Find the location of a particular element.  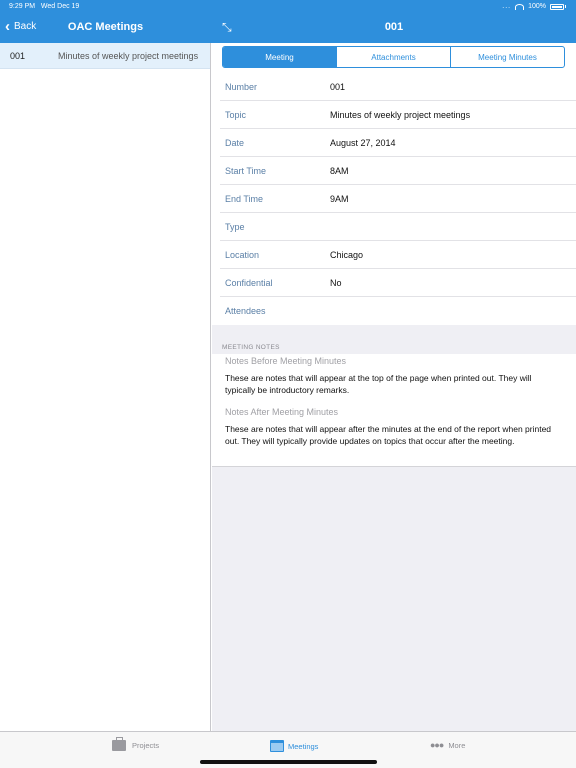

field-end-time: End Time 9AM is located at coordinates (398, 199).